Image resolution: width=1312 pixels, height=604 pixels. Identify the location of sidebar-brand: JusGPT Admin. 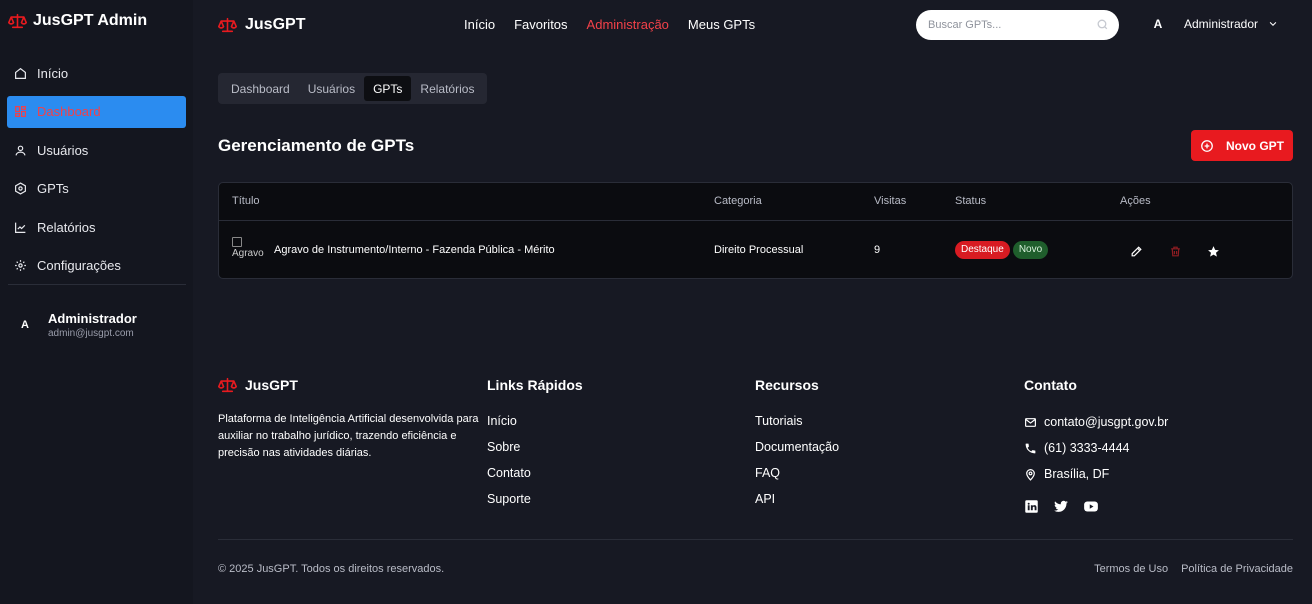
(77, 21).